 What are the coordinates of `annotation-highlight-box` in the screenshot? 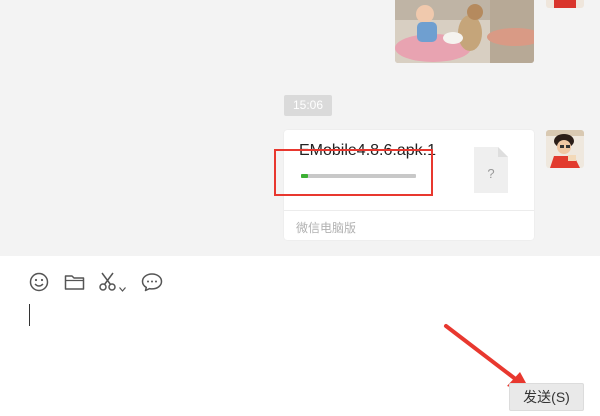 It's located at (353, 172).